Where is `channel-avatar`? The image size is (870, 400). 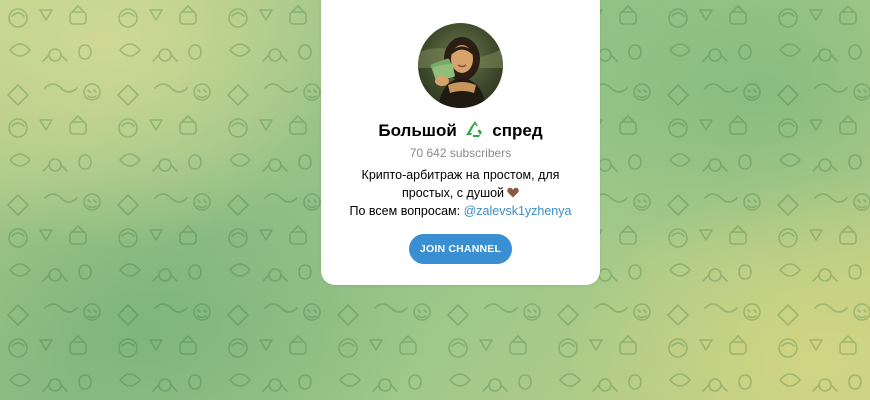 channel-avatar is located at coordinates (460, 65).